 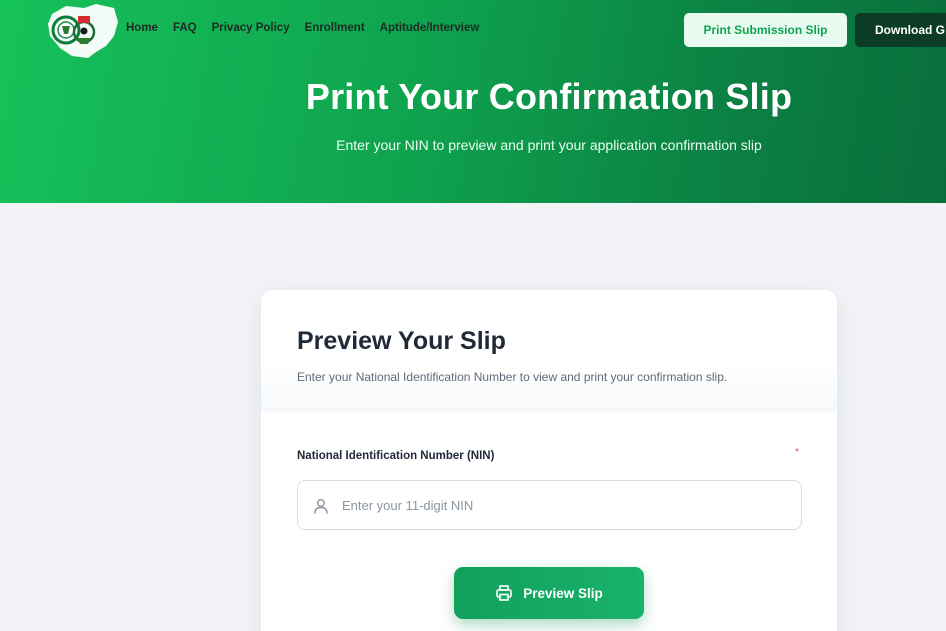 I want to click on printer-icon, so click(x=504, y=593).